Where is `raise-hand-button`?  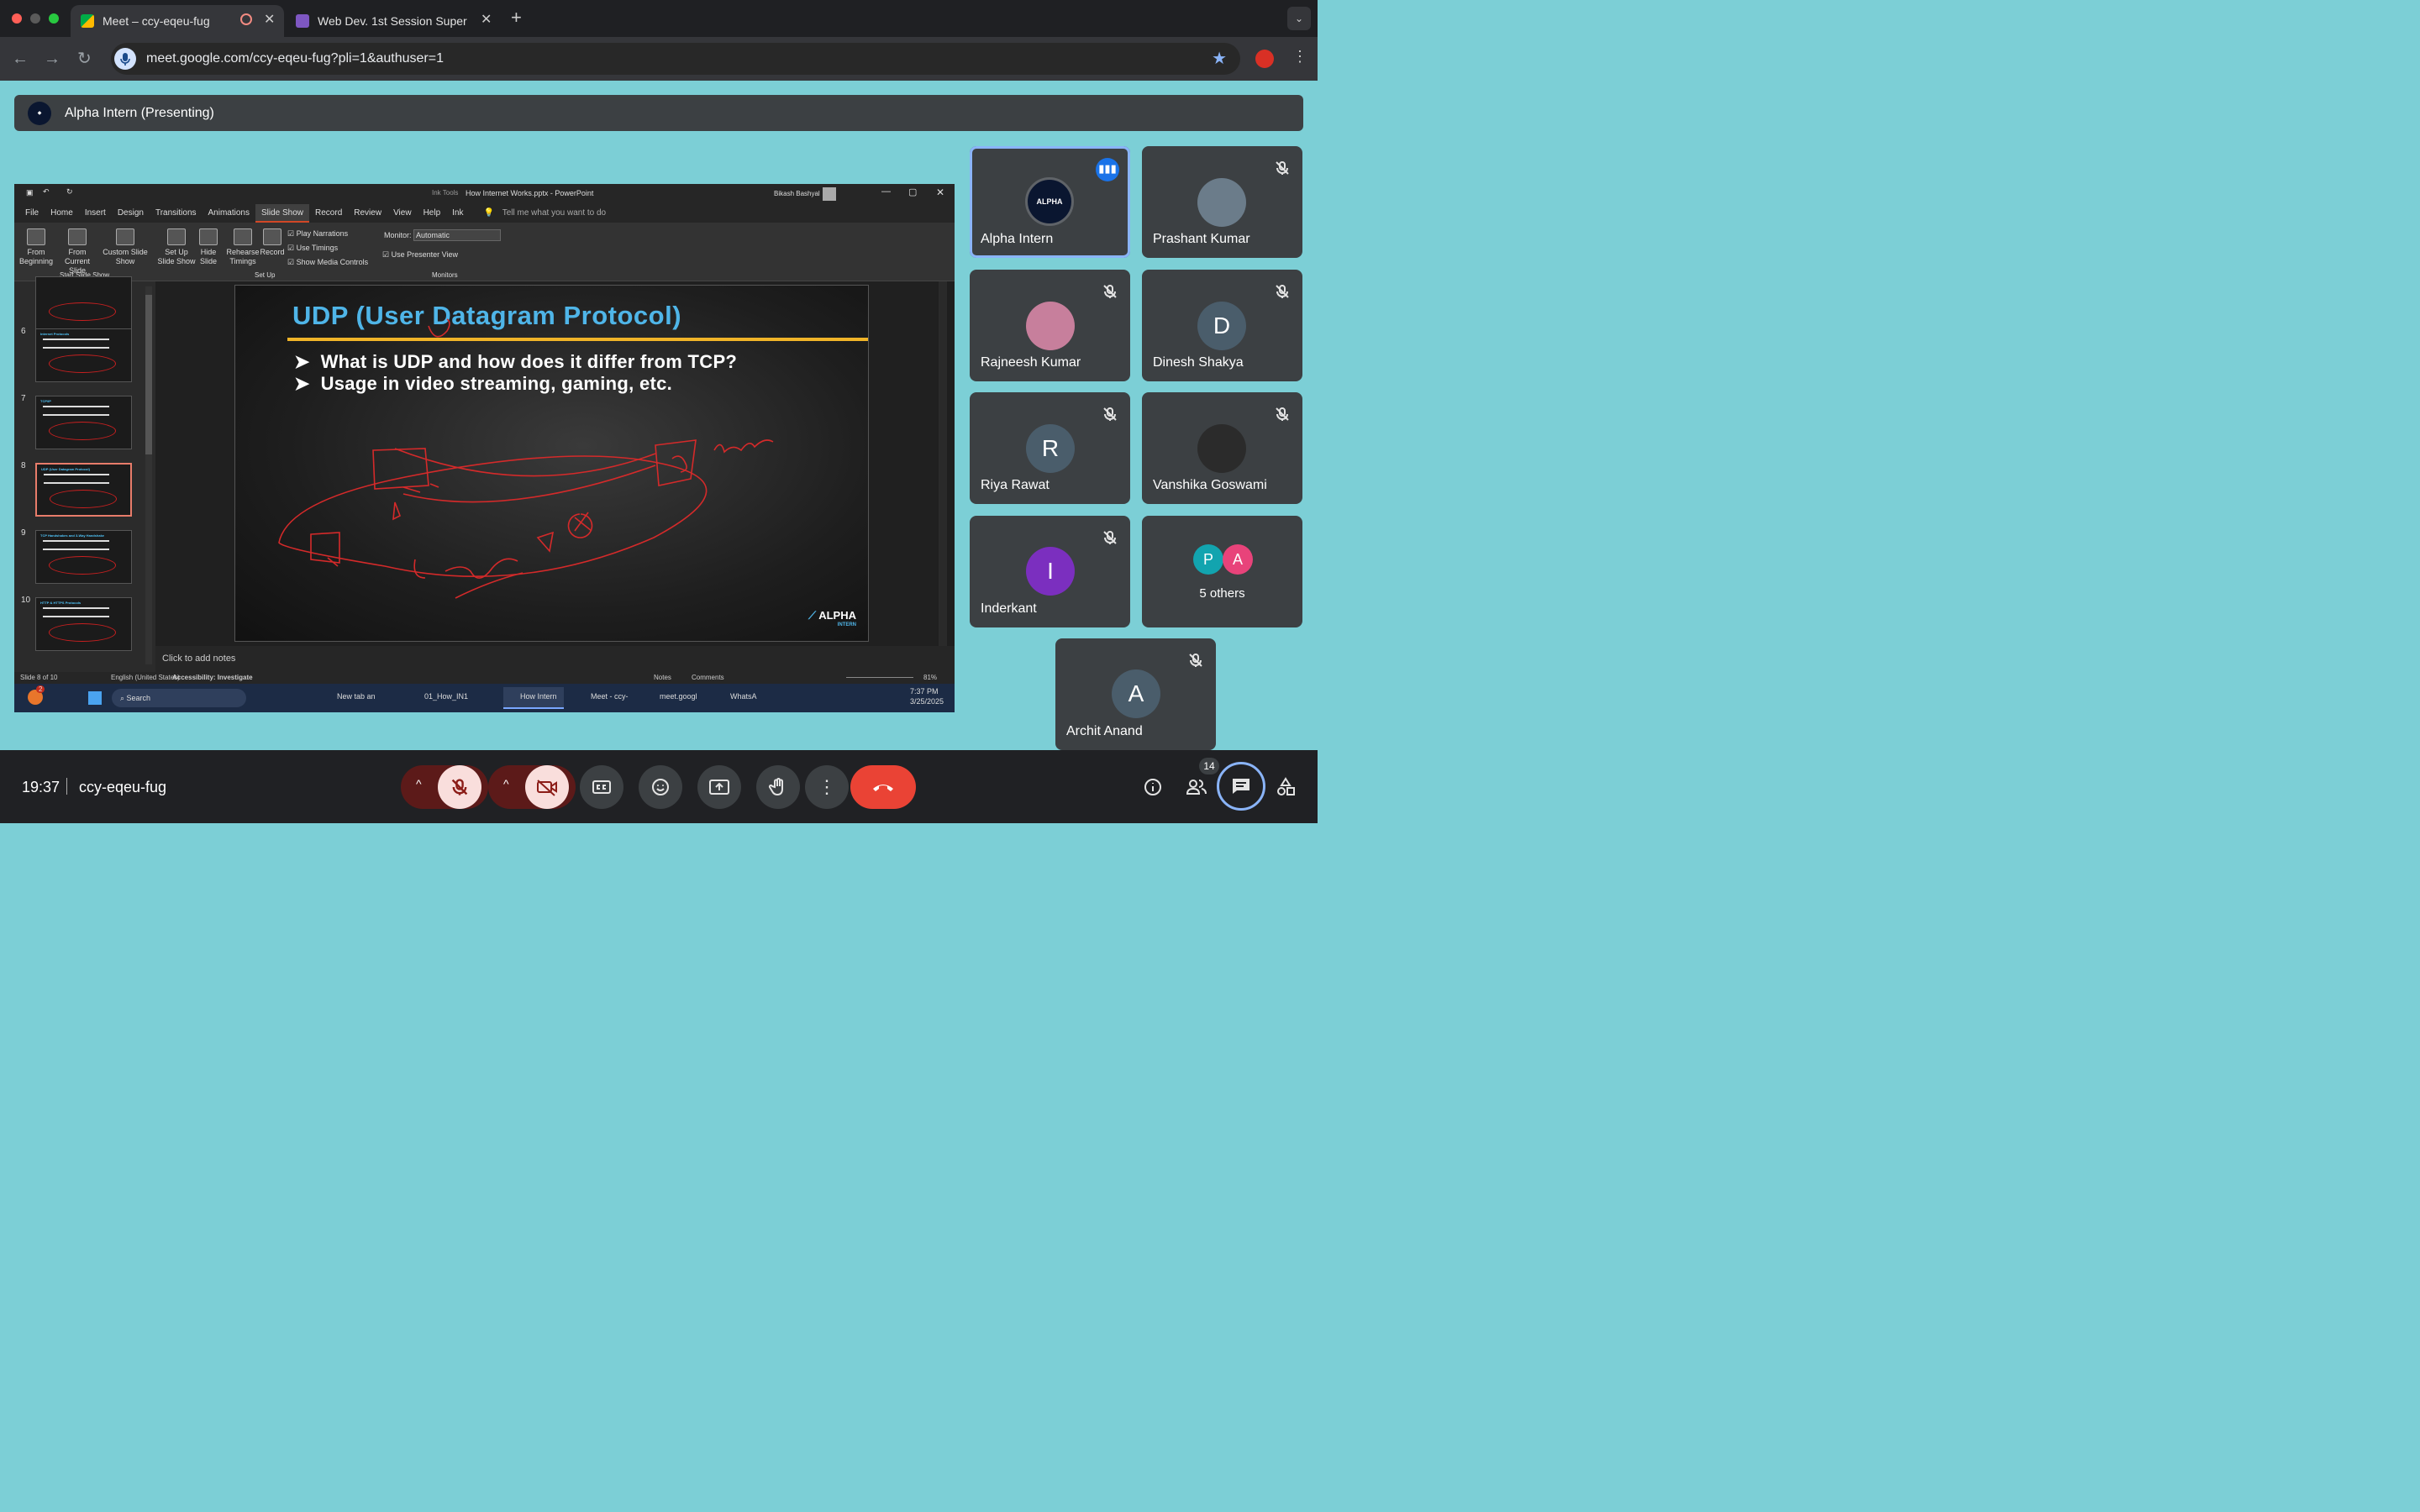
raise-hand-button is located at coordinates (778, 787).